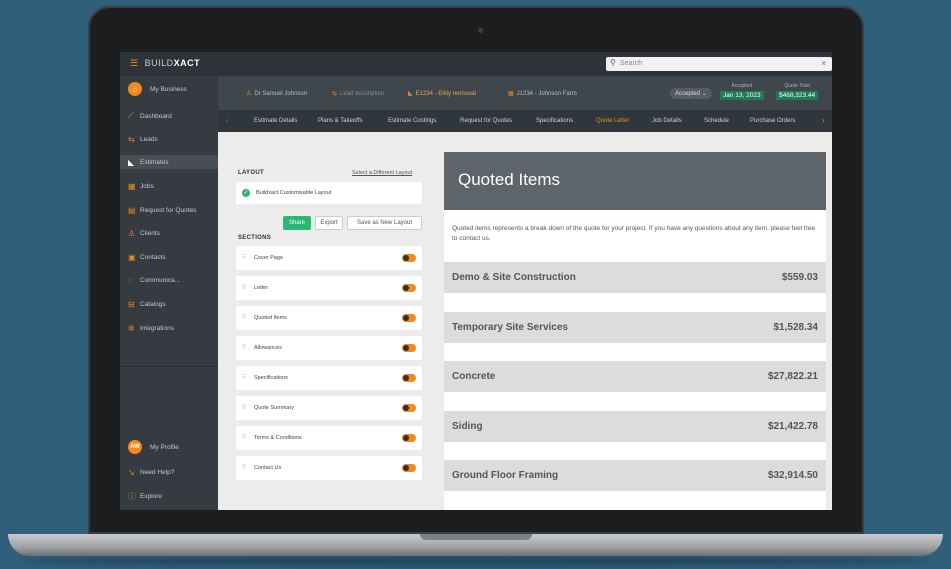 The image size is (951, 569). What do you see at coordinates (172, 139) in the screenshot?
I see `sidebar-item-leads: ⇆ Leads` at bounding box center [172, 139].